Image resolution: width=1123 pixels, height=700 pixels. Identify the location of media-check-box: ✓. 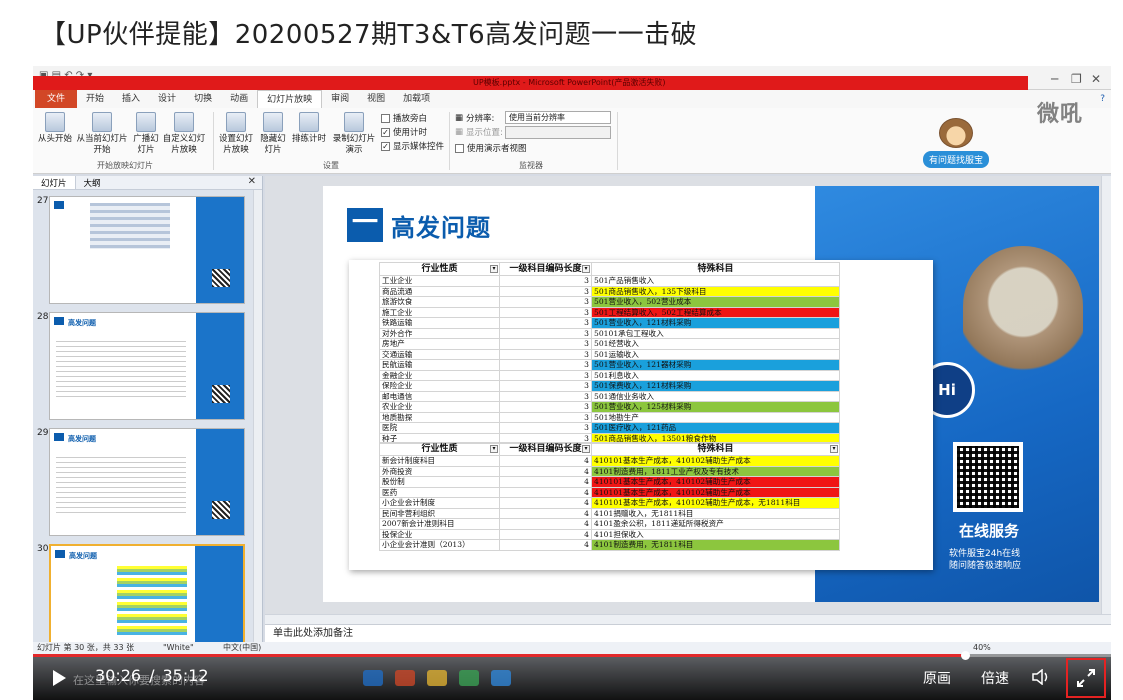
(385, 146).